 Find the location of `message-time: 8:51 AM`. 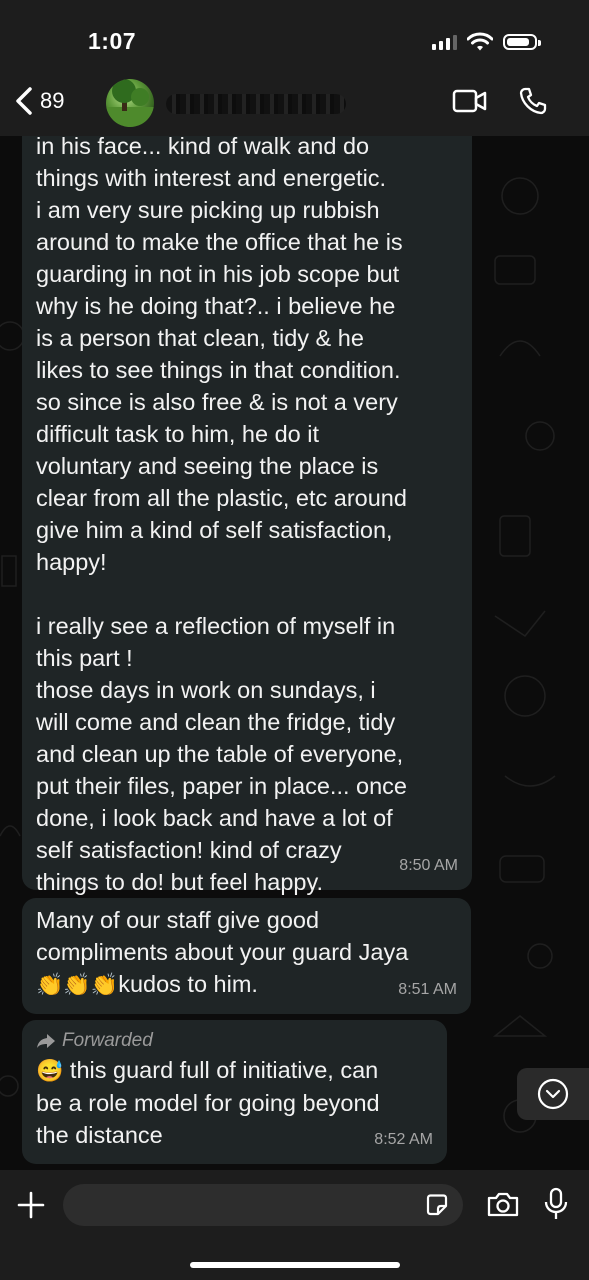

message-time: 8:51 AM is located at coordinates (427, 989).